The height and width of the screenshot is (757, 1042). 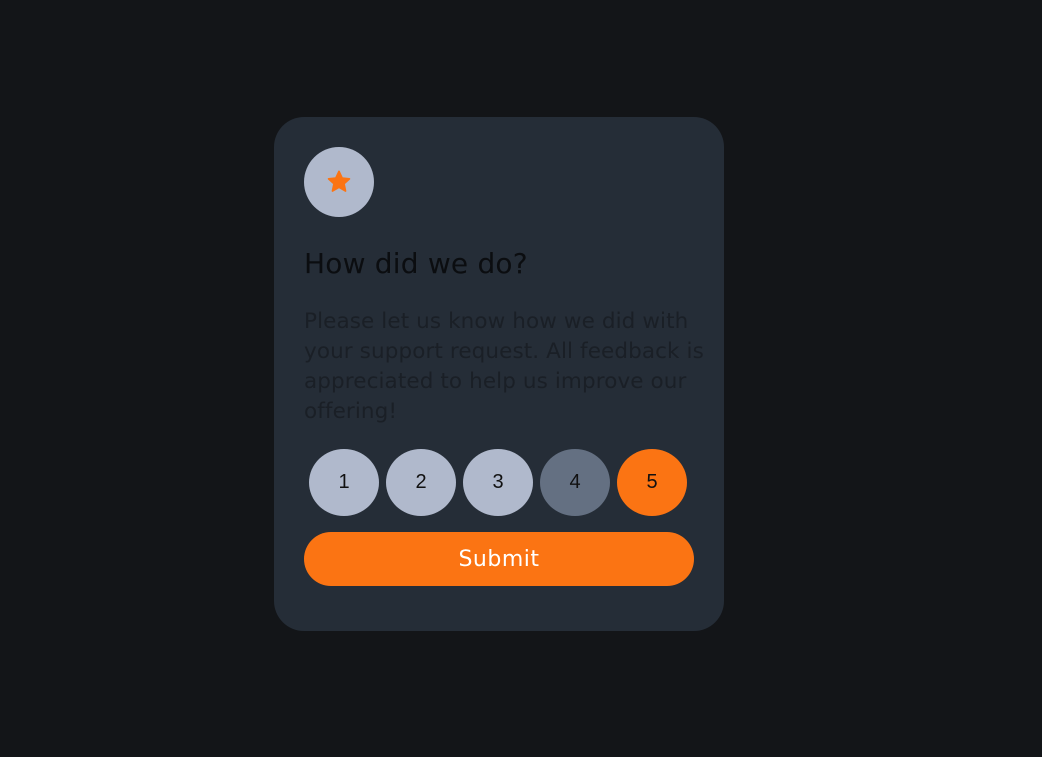 I want to click on rating-button-5: 5, so click(x=652, y=482).